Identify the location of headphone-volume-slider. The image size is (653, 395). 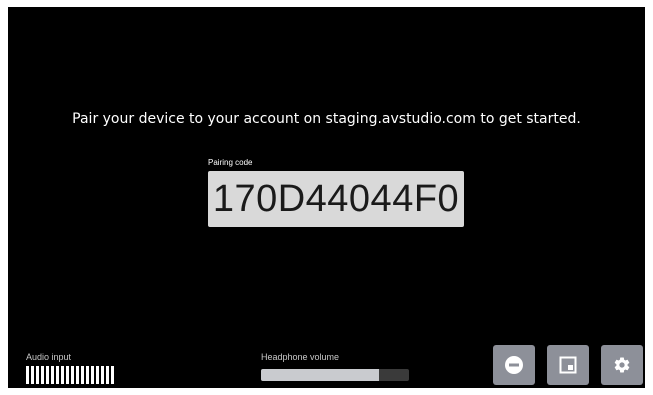
(335, 375).